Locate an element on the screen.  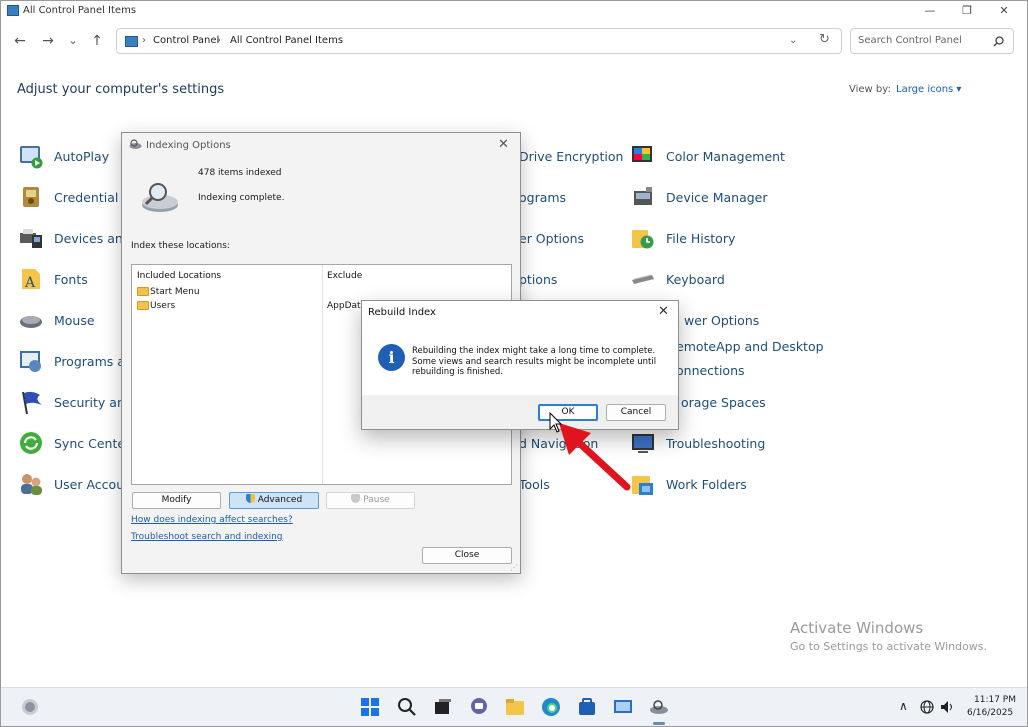
chat-icon is located at coordinates (479, 707).